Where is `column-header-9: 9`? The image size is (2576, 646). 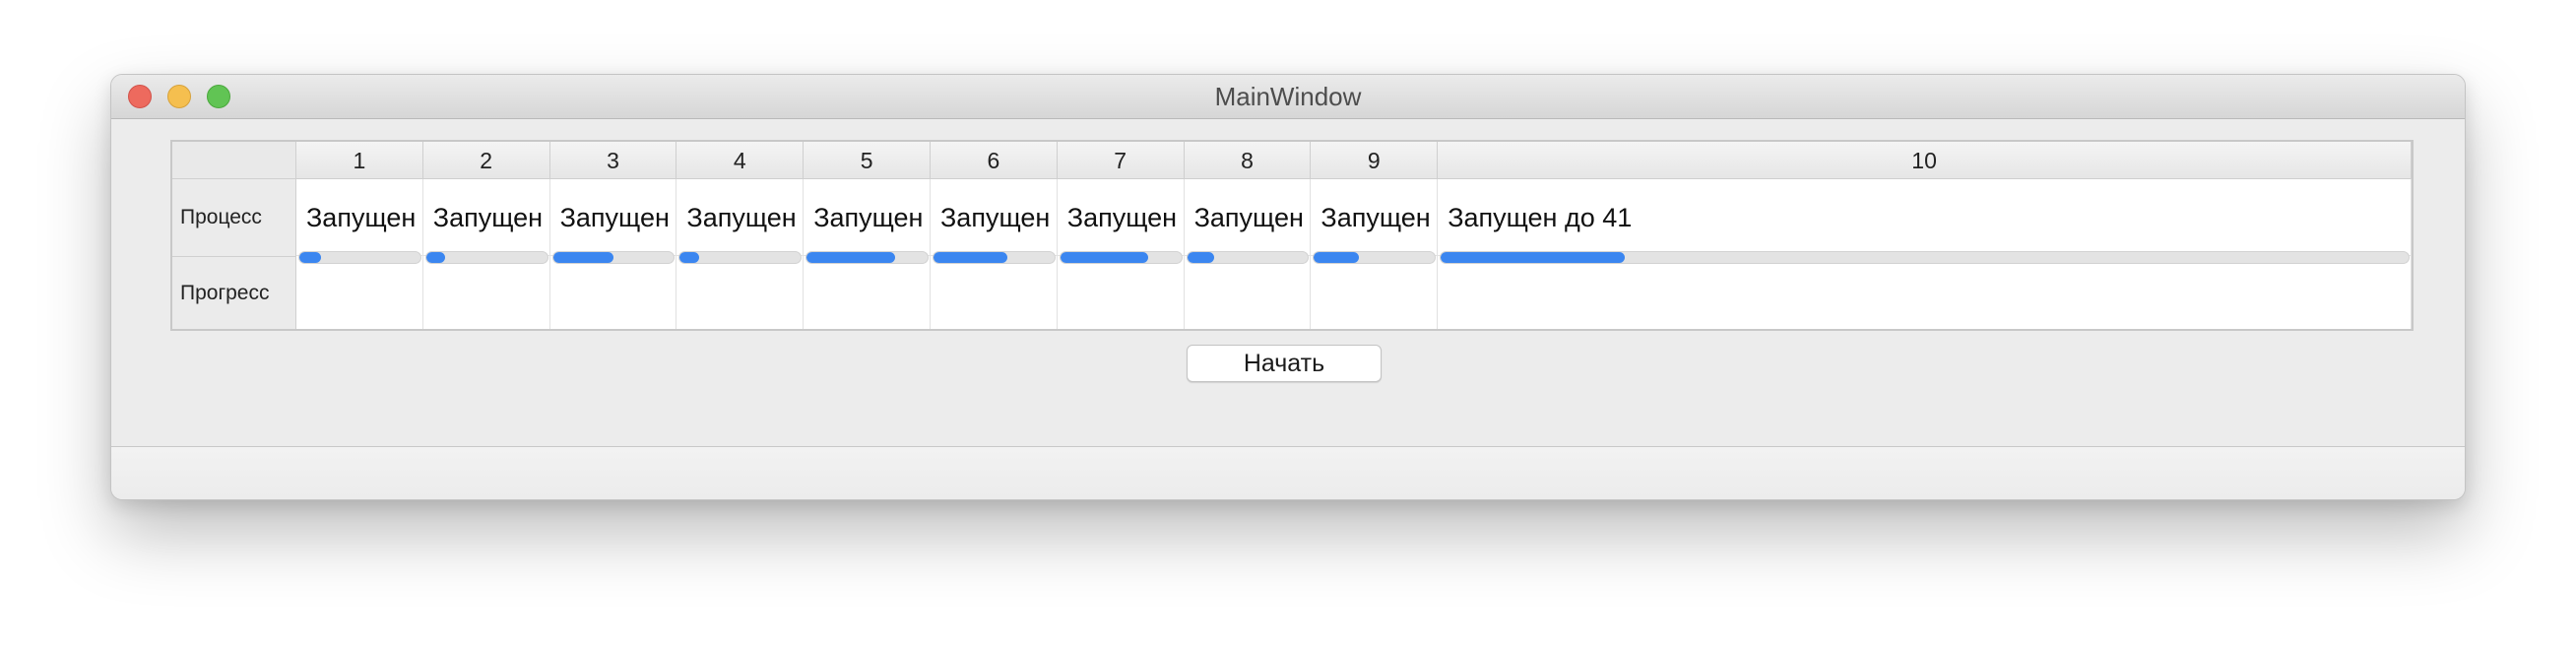 column-header-9: 9 is located at coordinates (1375, 160).